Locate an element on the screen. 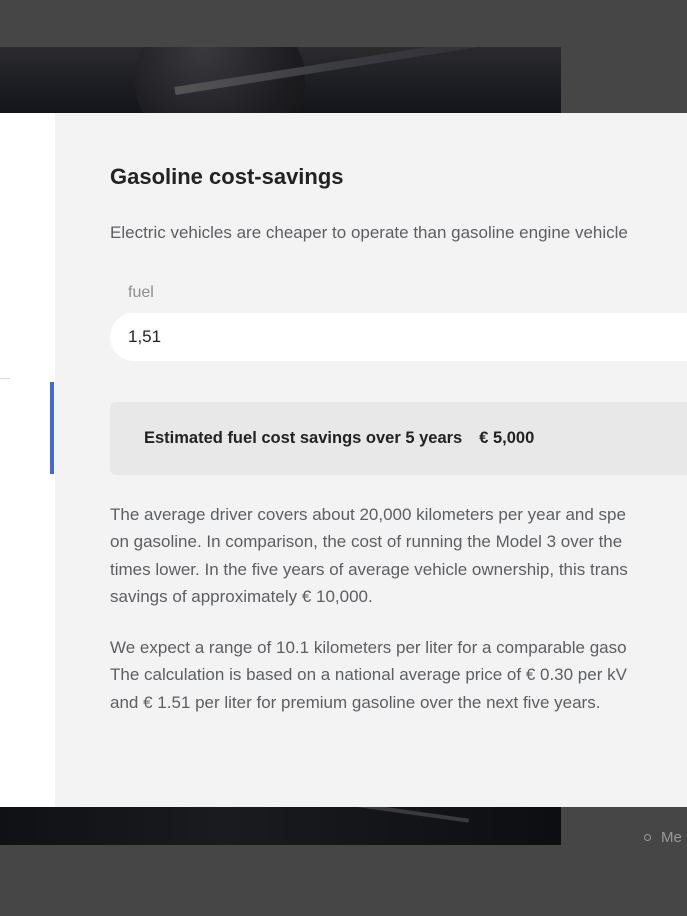 The image size is (687, 916). estimate-label: Estimated fuel cost savings over 5 years is located at coordinates (303, 438).